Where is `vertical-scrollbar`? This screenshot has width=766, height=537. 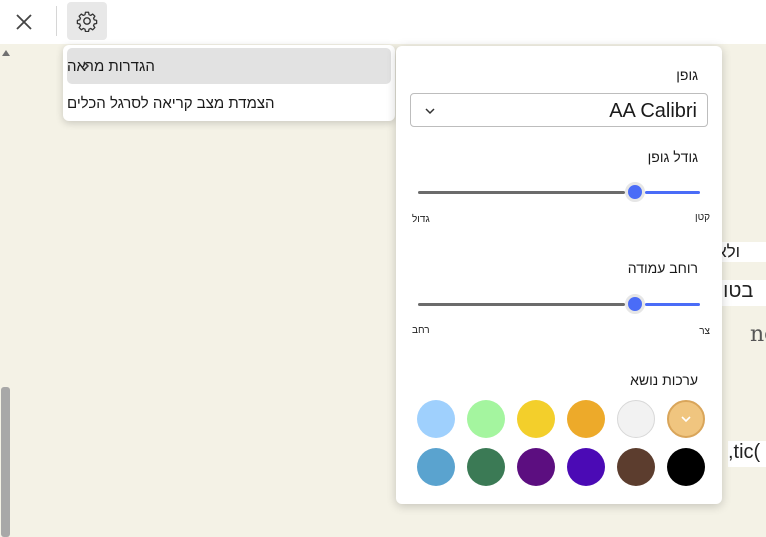 vertical-scrollbar is located at coordinates (6, 290).